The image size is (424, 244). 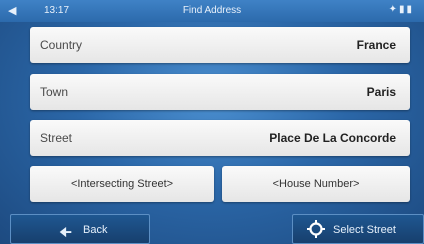 I want to click on select-street-button: Select Street, so click(x=358, y=229).